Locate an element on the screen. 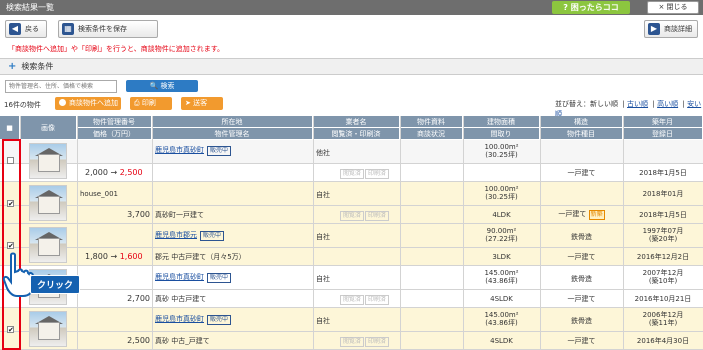  print-button: ⎙ 印刷 is located at coordinates (151, 103).